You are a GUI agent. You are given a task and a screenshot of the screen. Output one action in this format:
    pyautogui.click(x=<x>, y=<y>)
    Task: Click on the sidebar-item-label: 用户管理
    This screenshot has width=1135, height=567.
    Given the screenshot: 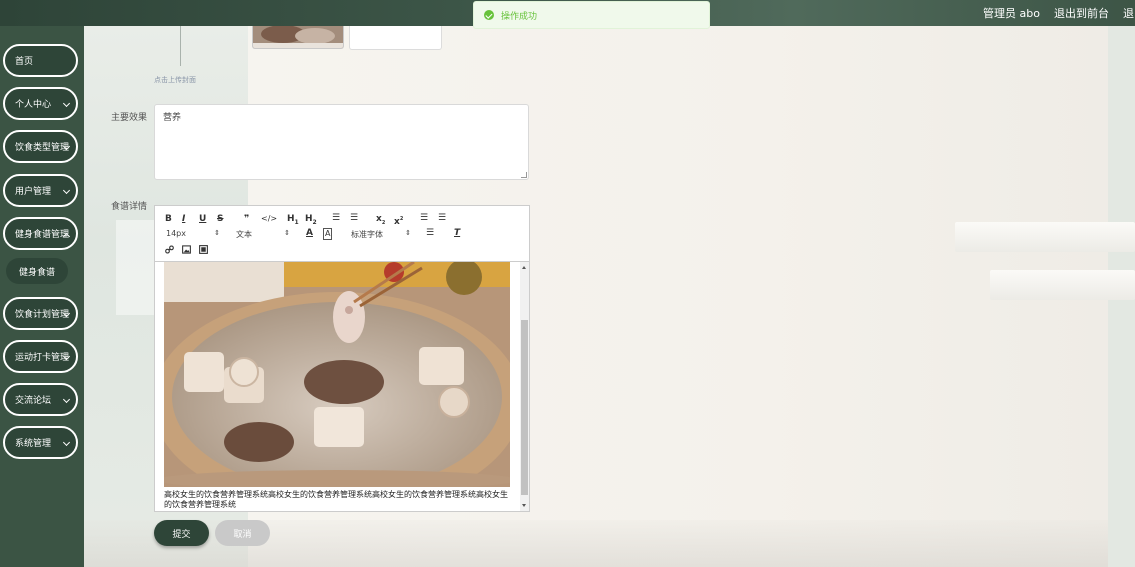 What is the action you would take?
    pyautogui.click(x=33, y=192)
    